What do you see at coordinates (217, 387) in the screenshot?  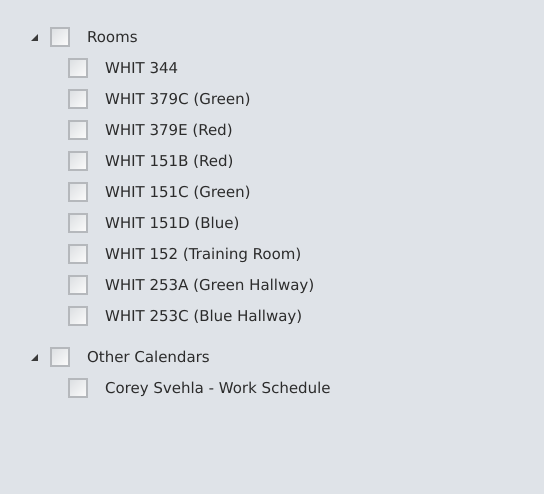 I see `calendar-label: Corey Svehla - Work Schedule` at bounding box center [217, 387].